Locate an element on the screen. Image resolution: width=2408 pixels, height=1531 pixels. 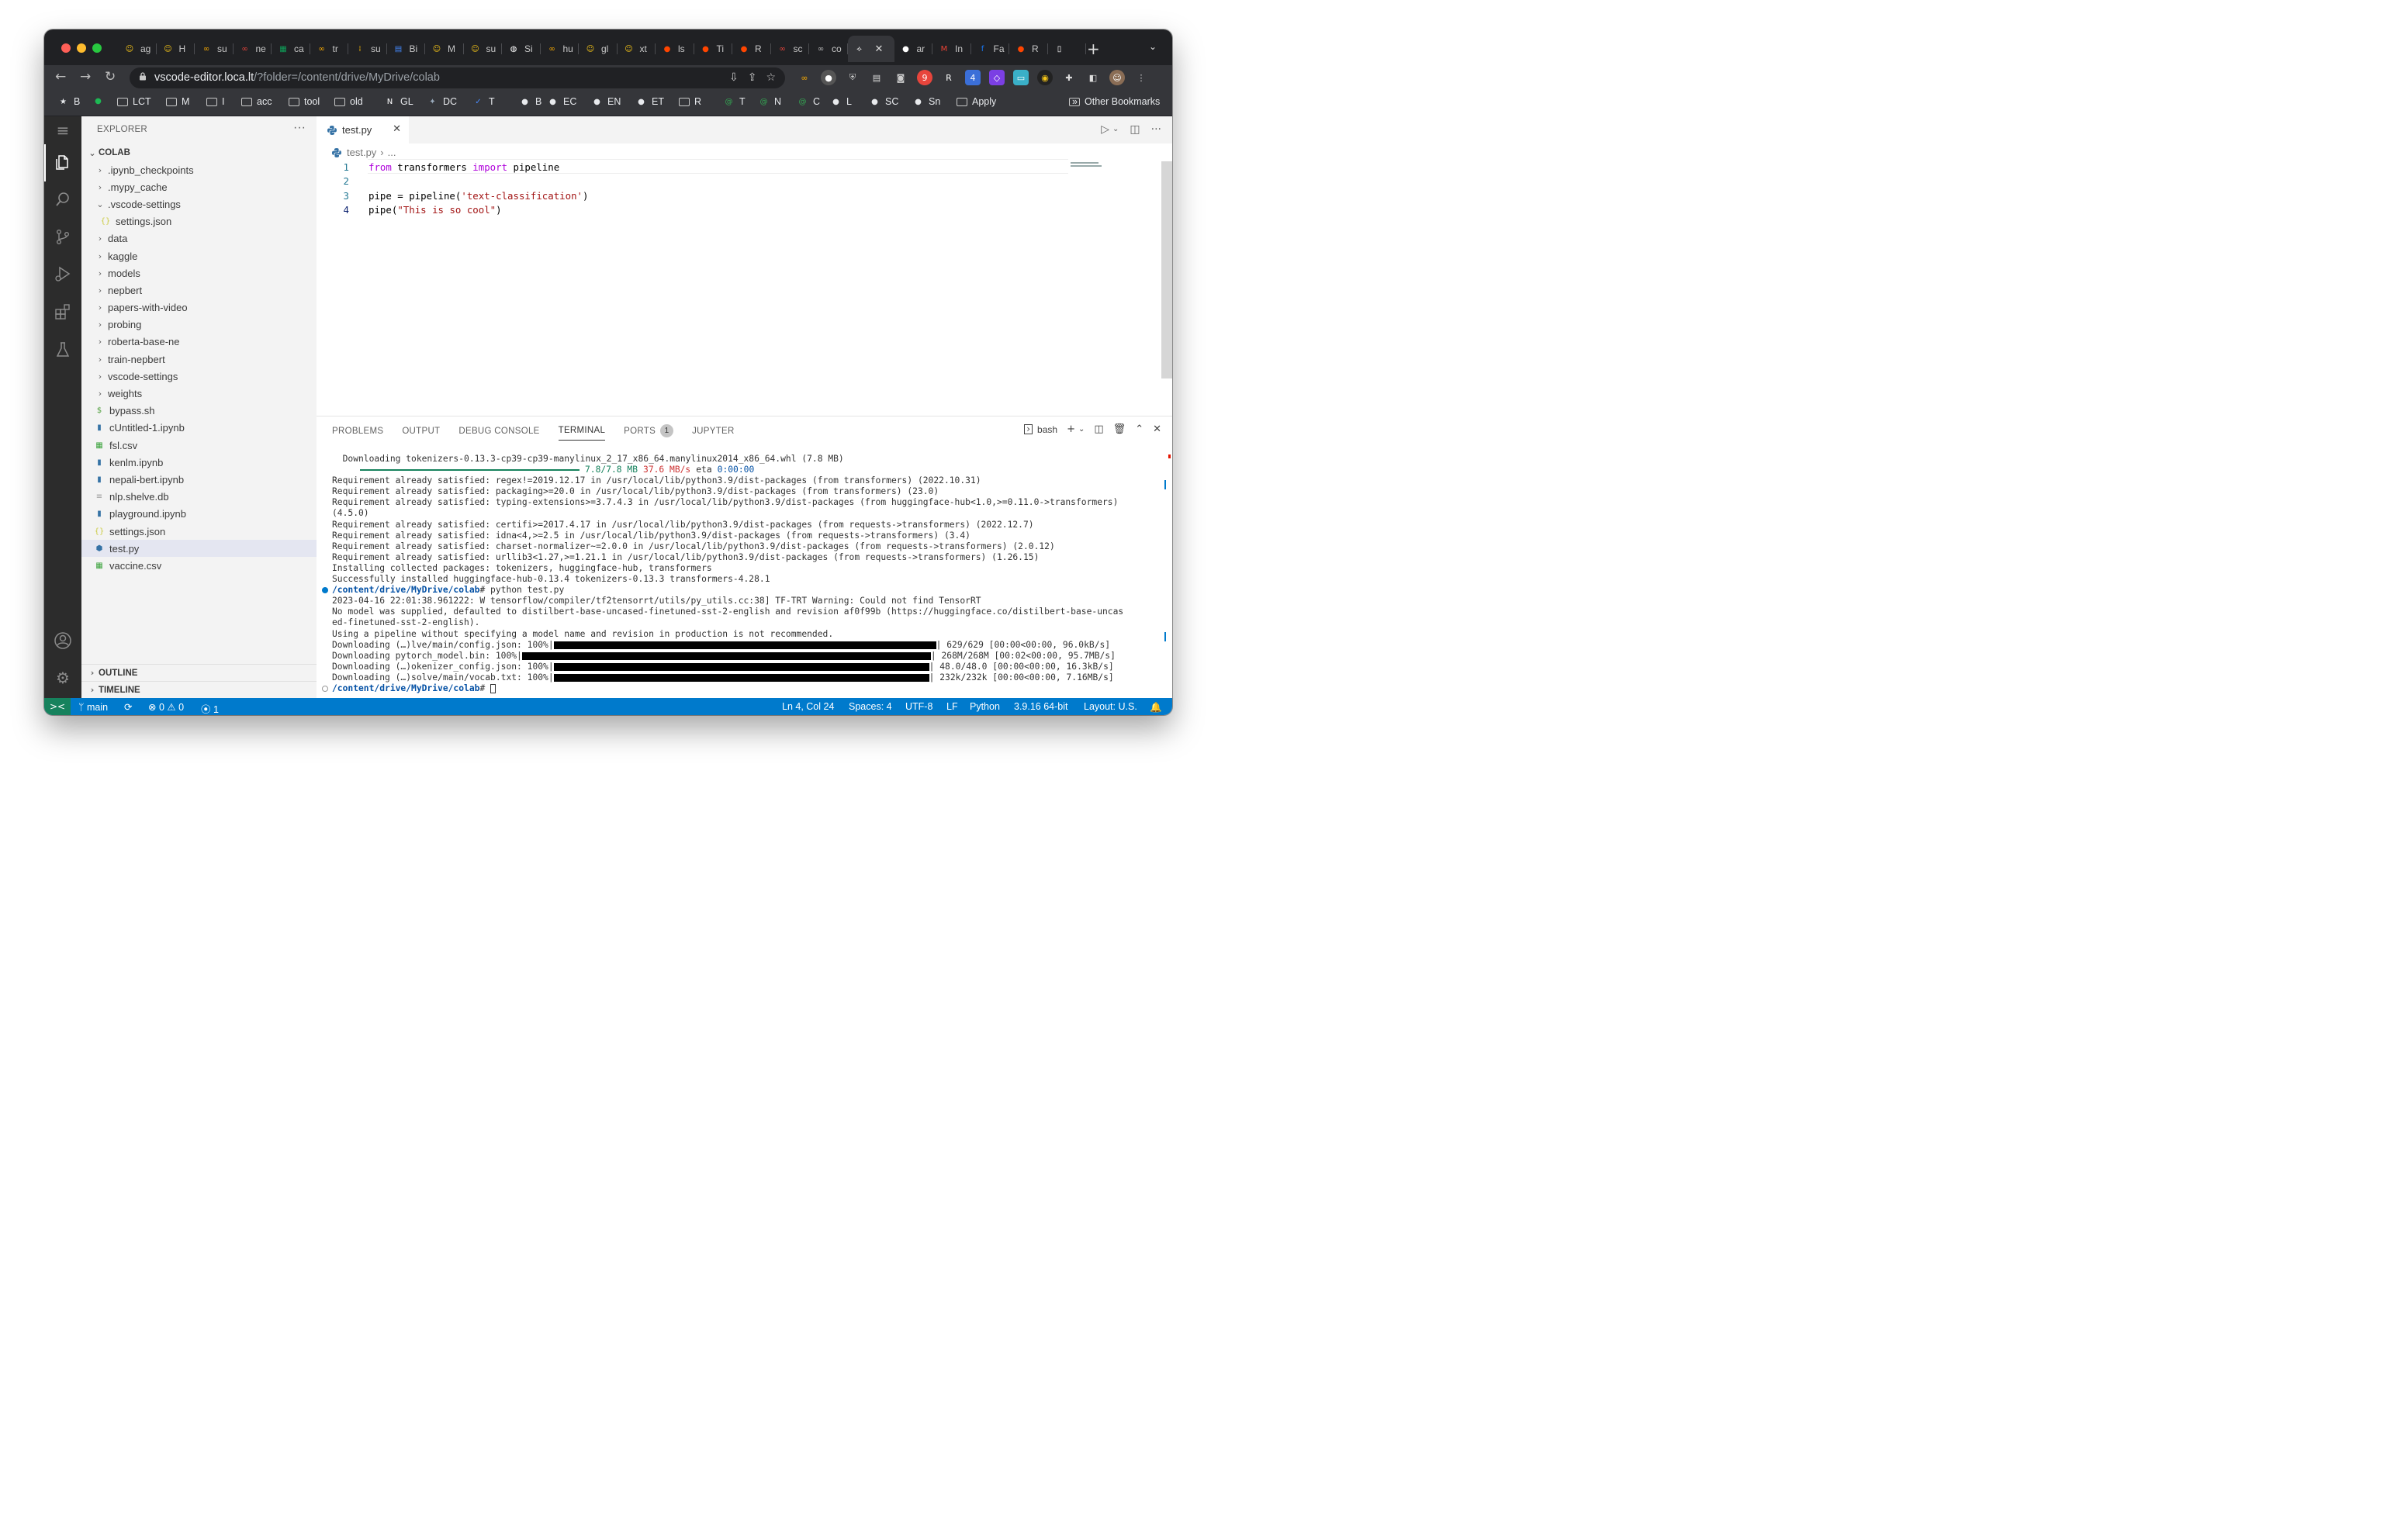
bookmark-item: ● is located at coordinates (100, 101).